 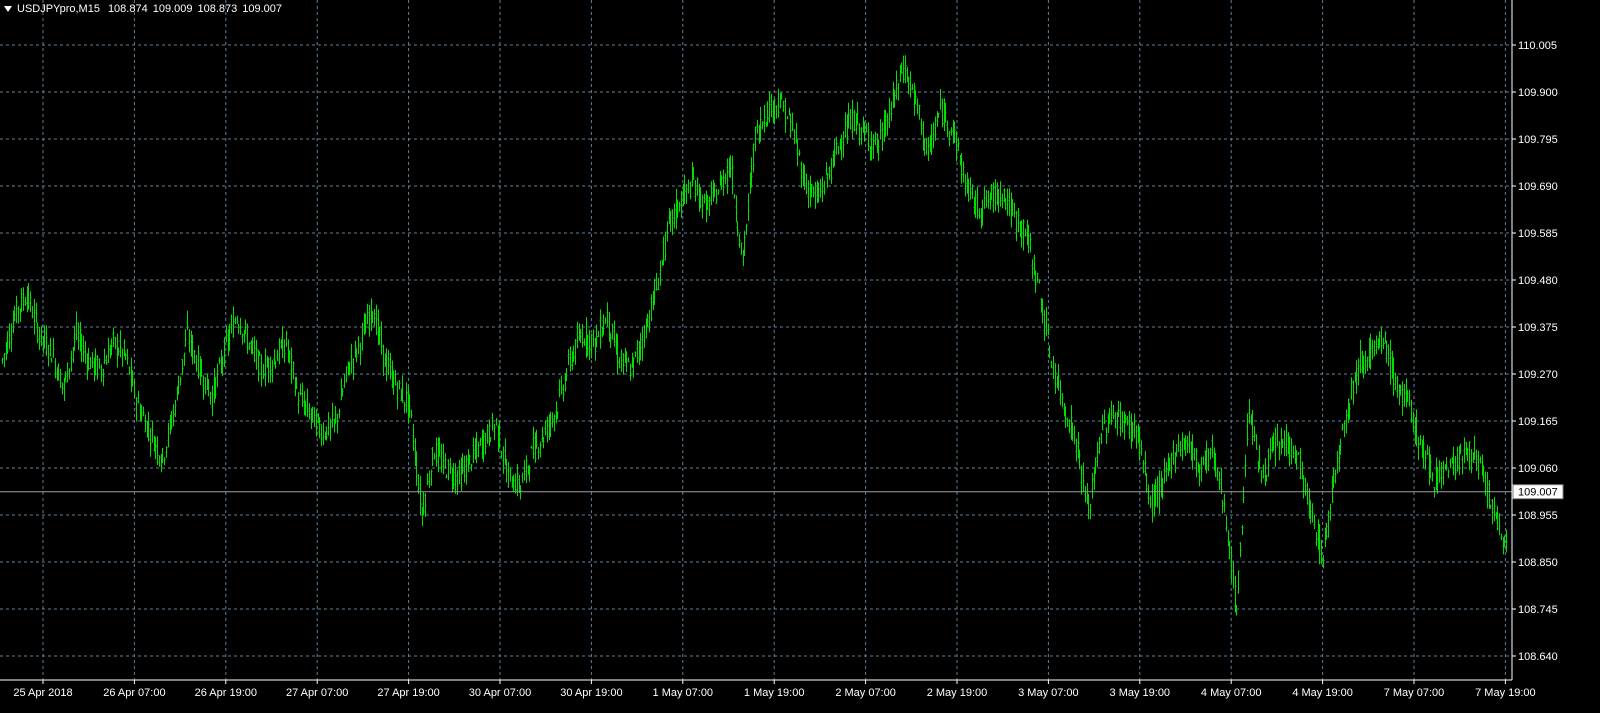 What do you see at coordinates (1538, 187) in the screenshot?
I see `price-tick-label: 109.690` at bounding box center [1538, 187].